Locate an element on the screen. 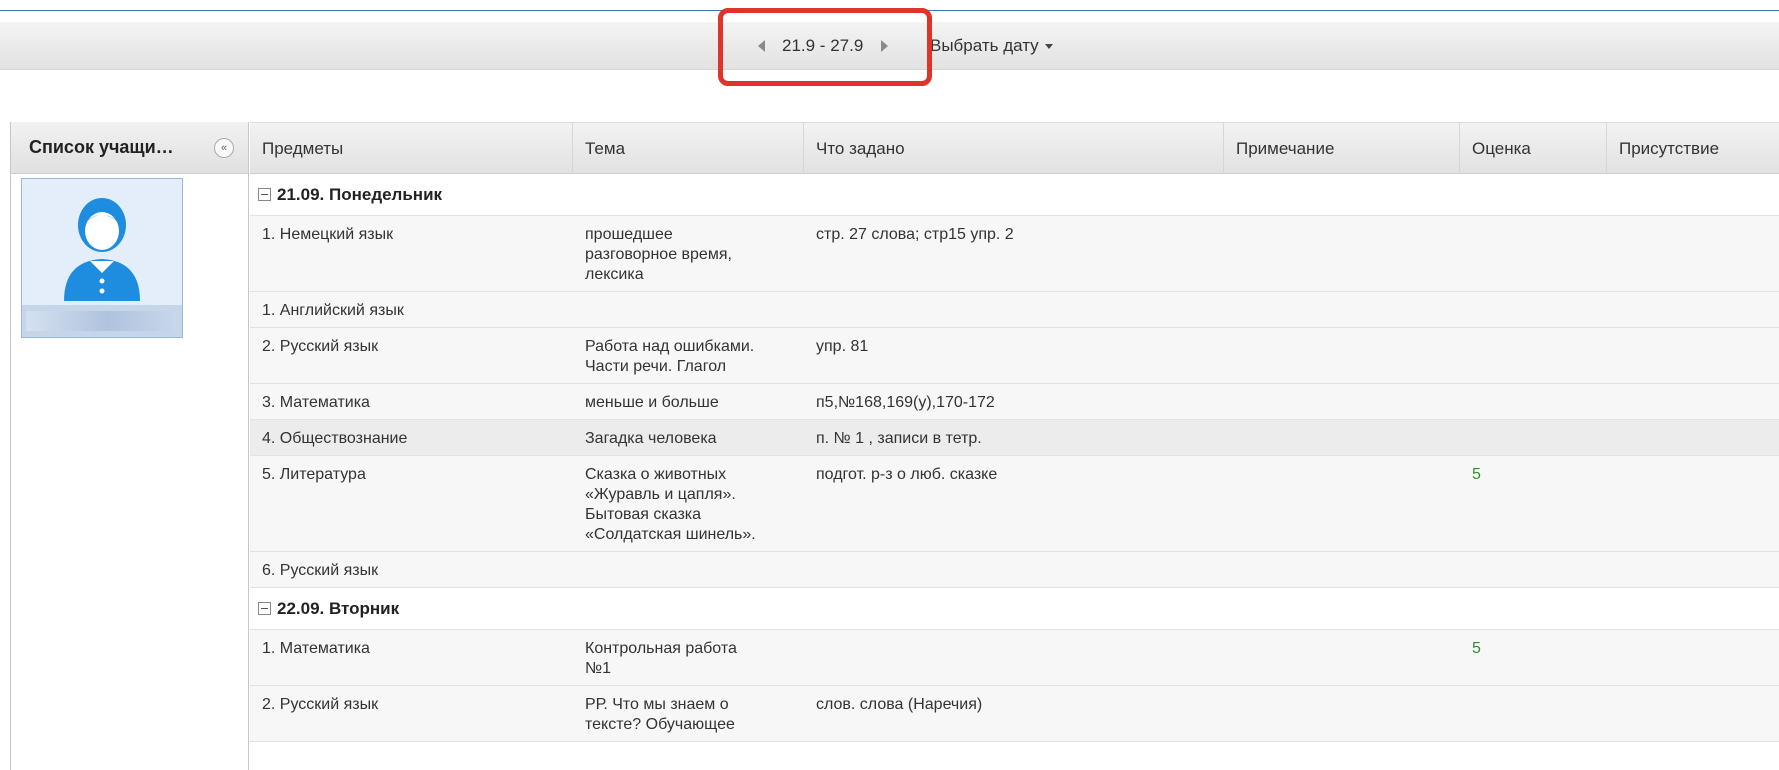  student-list-header: Список учащи… « is located at coordinates (129, 148).